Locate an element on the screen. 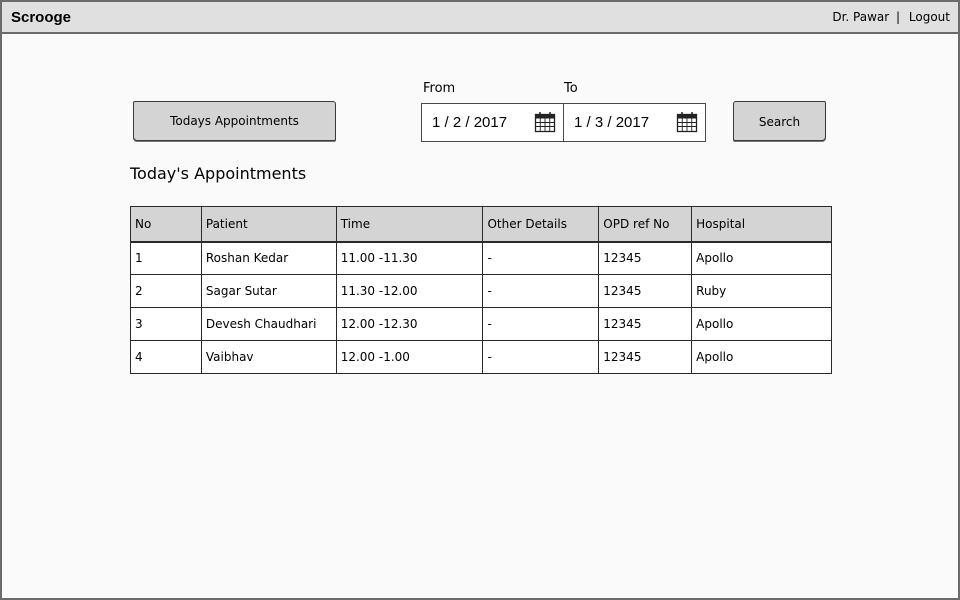  user-name: Dr. Pawar is located at coordinates (861, 17).